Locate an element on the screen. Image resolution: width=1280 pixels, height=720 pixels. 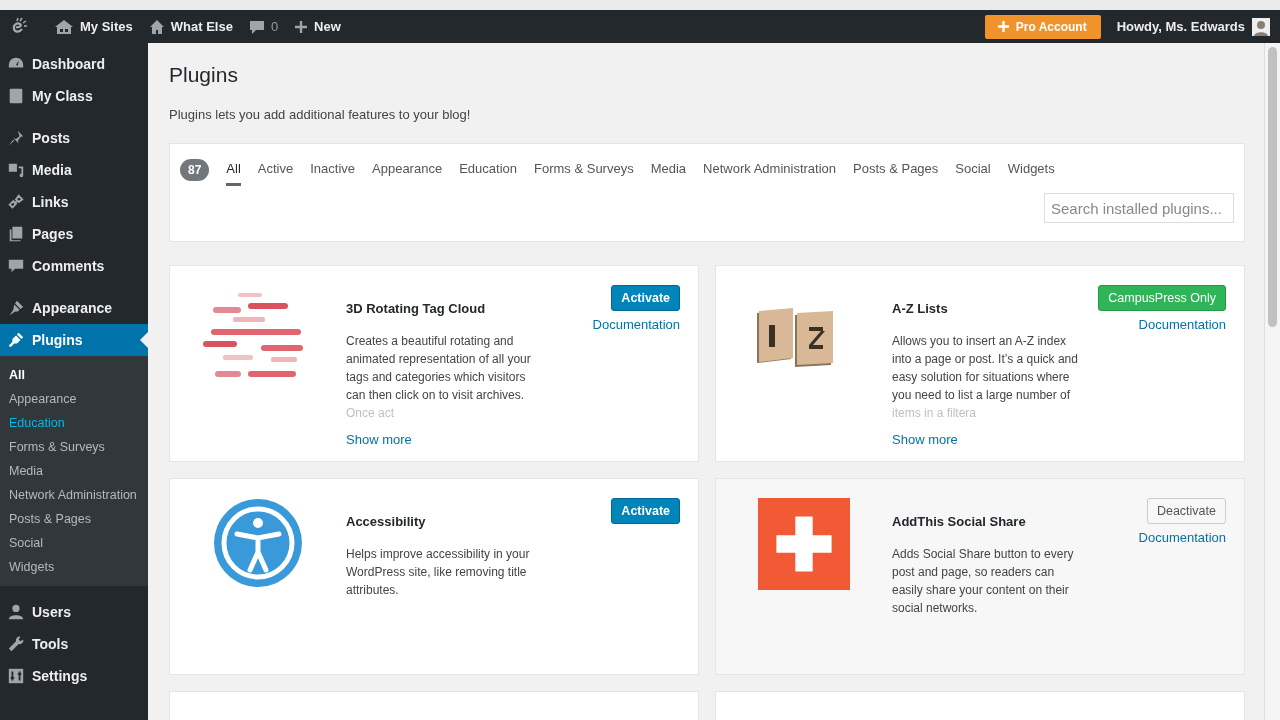
plugin-name: A-Z Lists is located at coordinates (920, 308).